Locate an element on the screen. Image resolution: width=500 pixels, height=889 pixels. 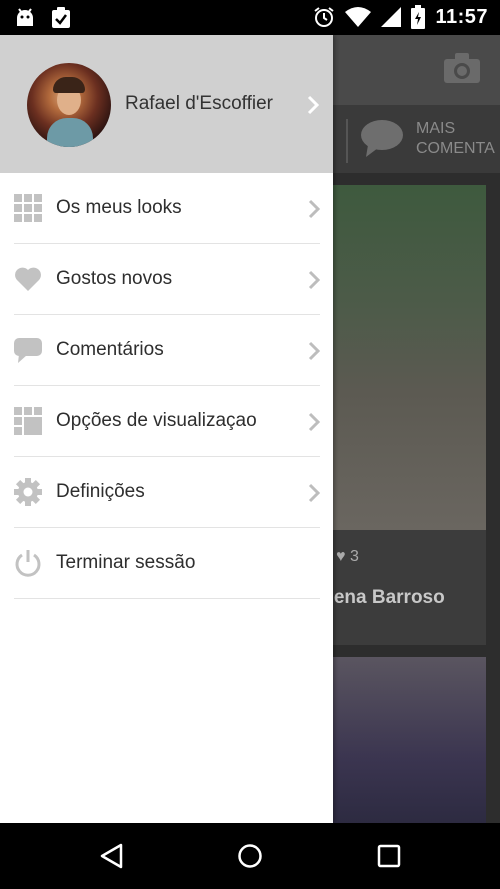
grid-icon is located at coordinates (28, 208).